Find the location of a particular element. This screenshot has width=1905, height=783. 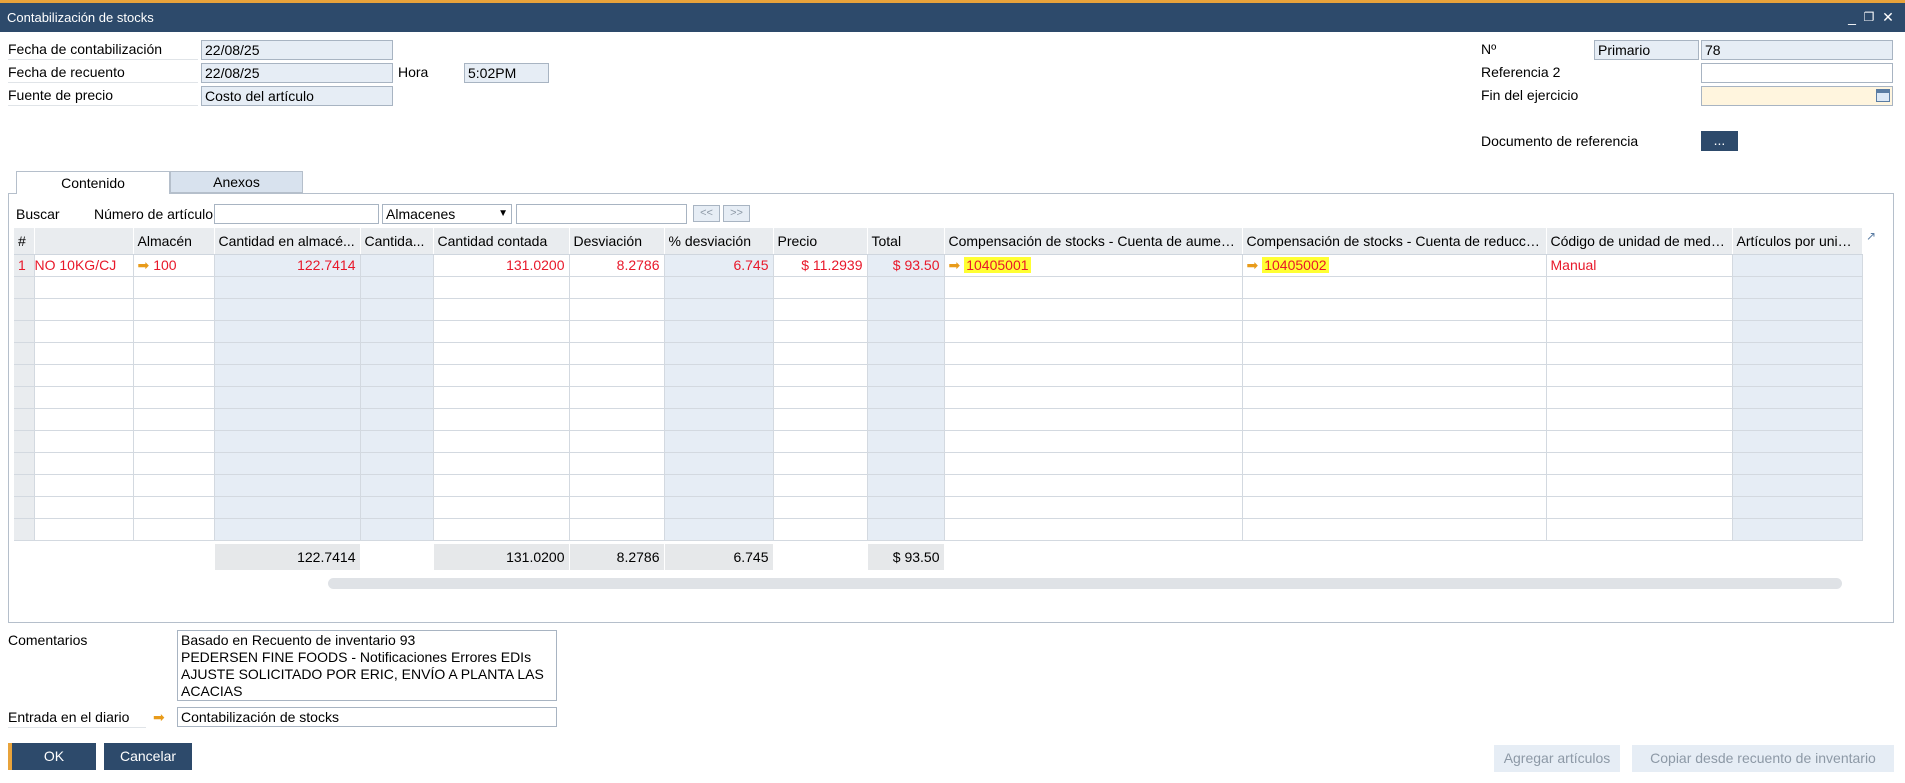

col-price: Precio is located at coordinates (820, 241).